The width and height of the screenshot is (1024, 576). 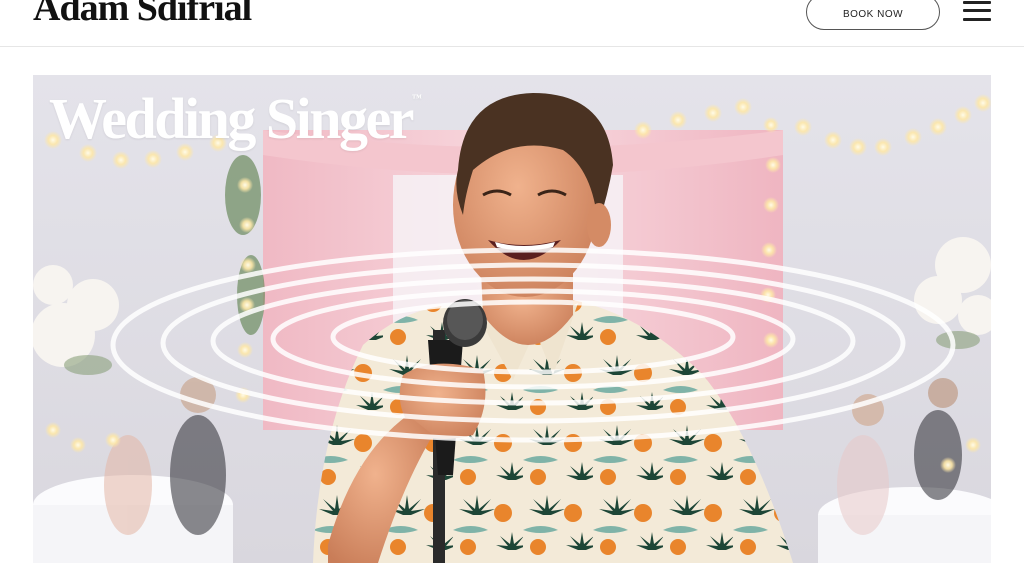 I want to click on hamburger-menu-icon, so click(x=977, y=11).